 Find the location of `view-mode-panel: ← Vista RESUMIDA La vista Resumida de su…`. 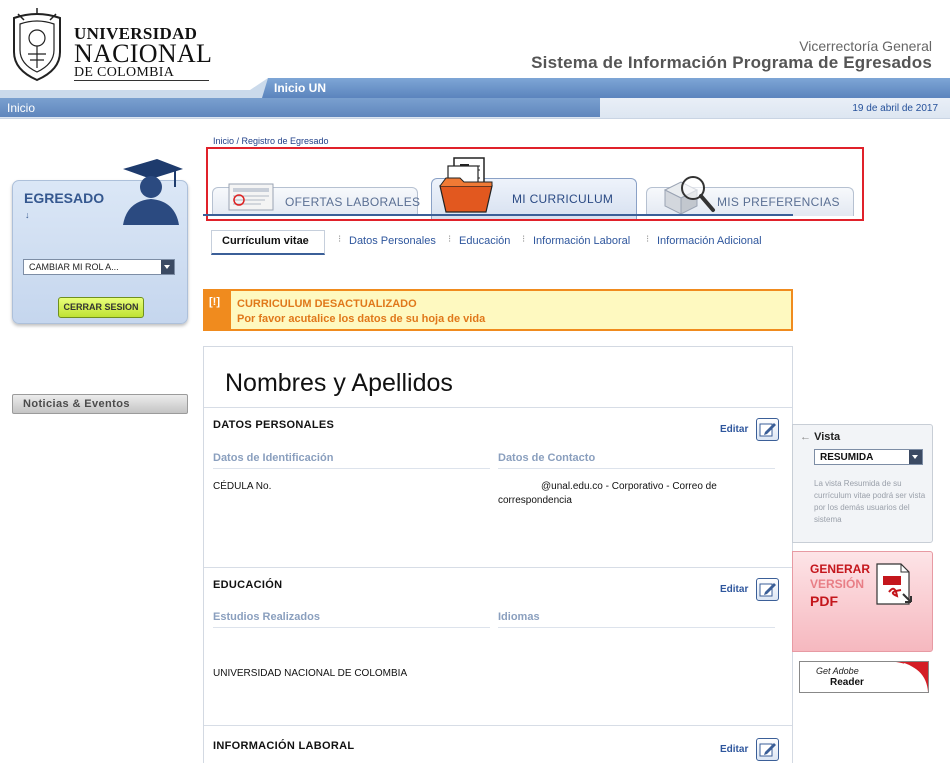

view-mode-panel: ← Vista RESUMIDA La vista Resumida de su… is located at coordinates (862, 483).